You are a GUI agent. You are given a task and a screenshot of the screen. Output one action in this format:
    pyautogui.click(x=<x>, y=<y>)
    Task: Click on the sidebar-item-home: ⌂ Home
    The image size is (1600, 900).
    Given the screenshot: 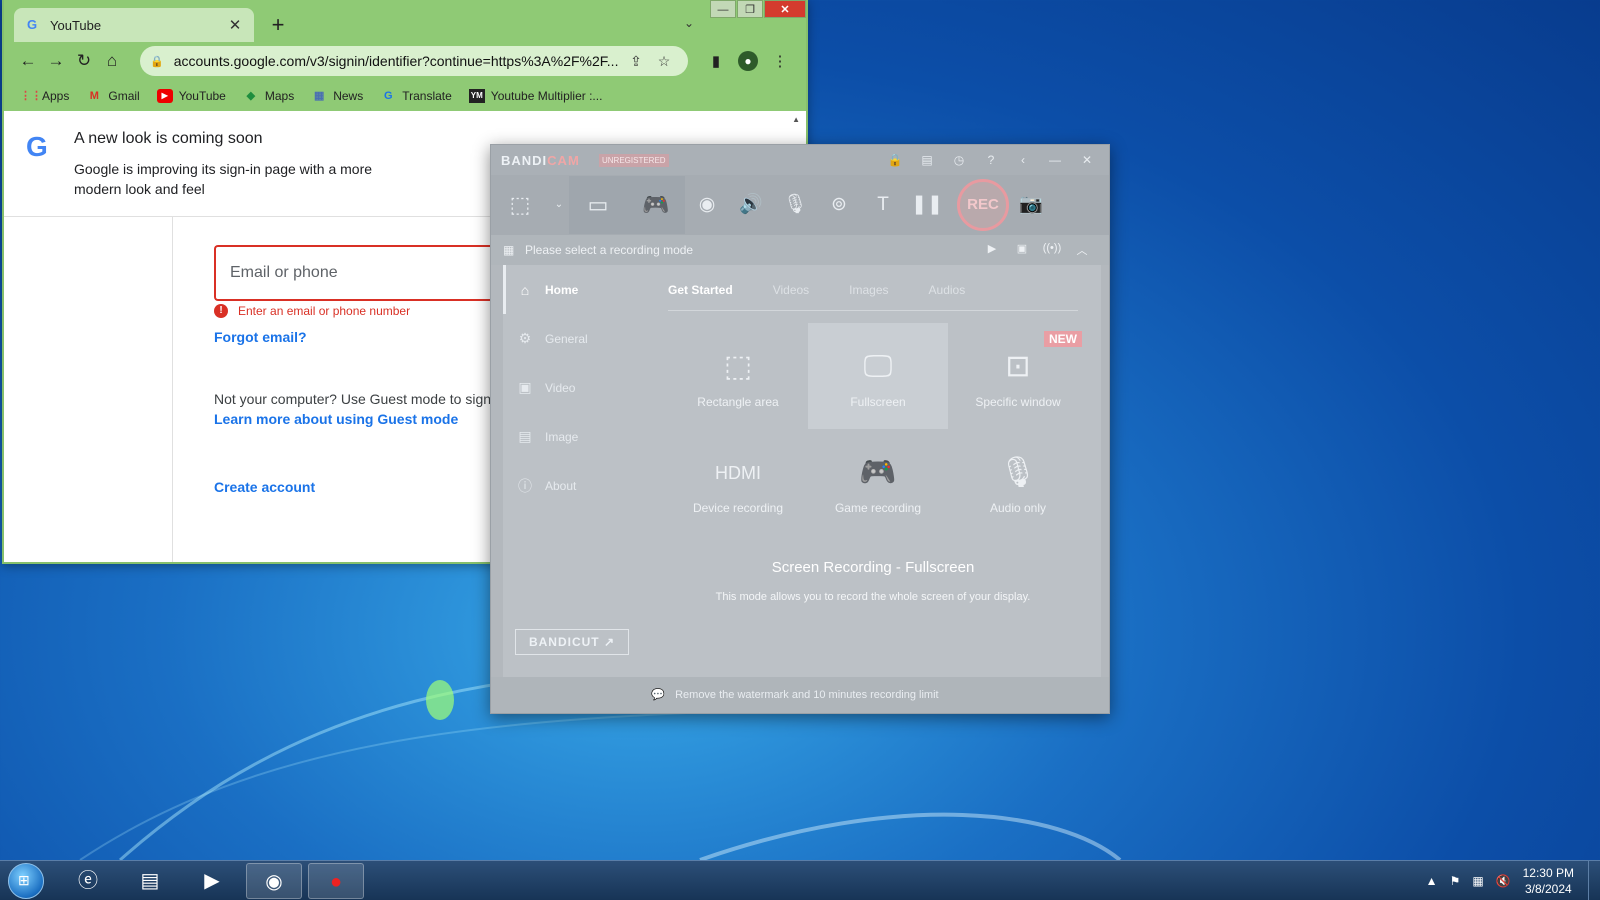 What is the action you would take?
    pyautogui.click(x=573, y=289)
    